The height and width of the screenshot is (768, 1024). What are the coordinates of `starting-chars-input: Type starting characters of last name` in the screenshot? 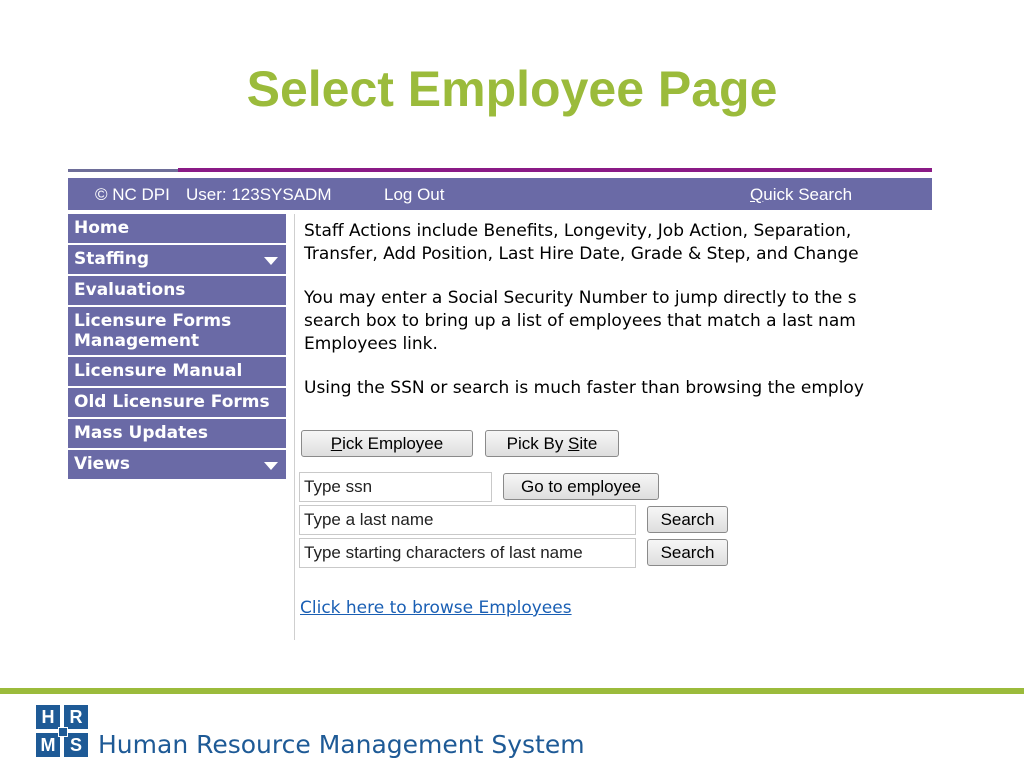 It's located at (467, 553).